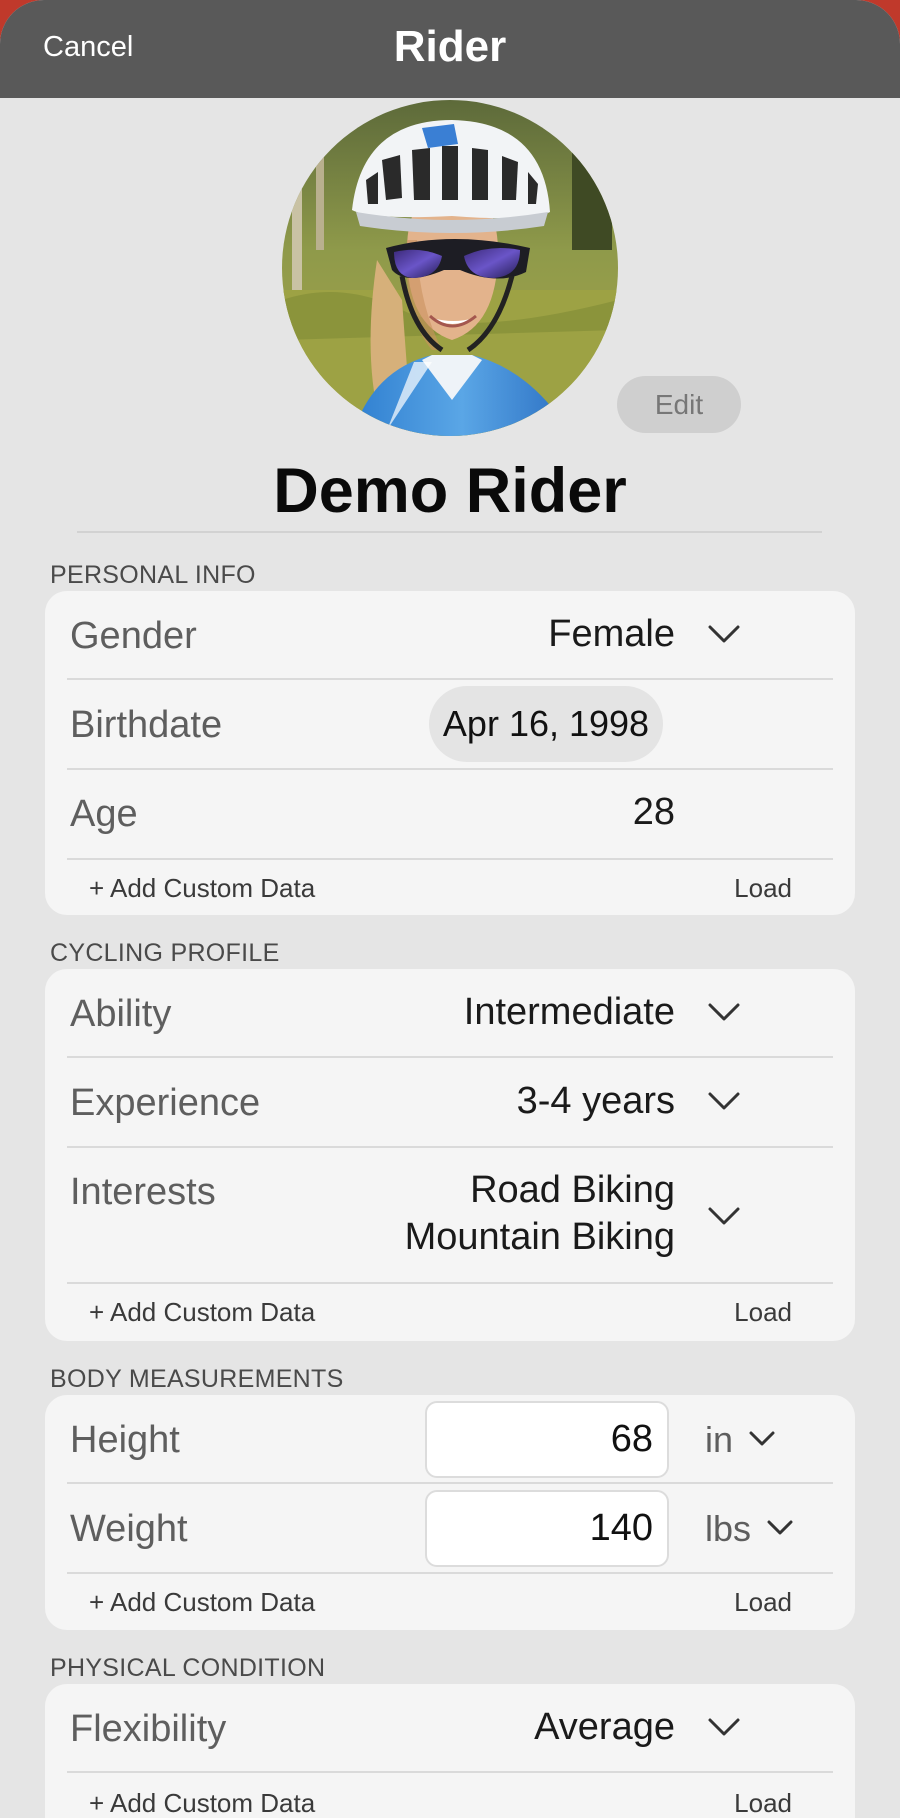  Describe the element at coordinates (197, 1379) in the screenshot. I see `section-header-body-measurements: BODY MEASUREMENTS` at that location.